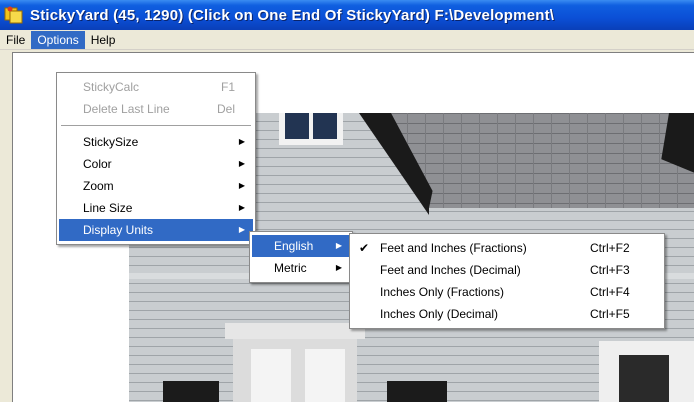 The height and width of the screenshot is (402, 694). What do you see at coordinates (294, 246) in the screenshot?
I see `menu-item-label: English` at bounding box center [294, 246].